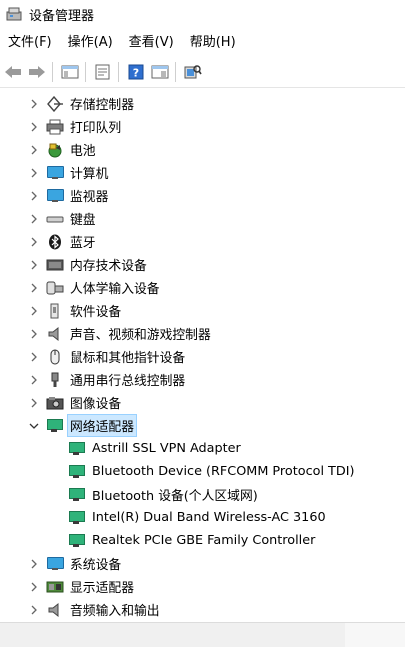 Image resolution: width=405 pixels, height=647 pixels. What do you see at coordinates (102, 425) in the screenshot?
I see `tree-item-label: 网络适配器` at bounding box center [102, 425].